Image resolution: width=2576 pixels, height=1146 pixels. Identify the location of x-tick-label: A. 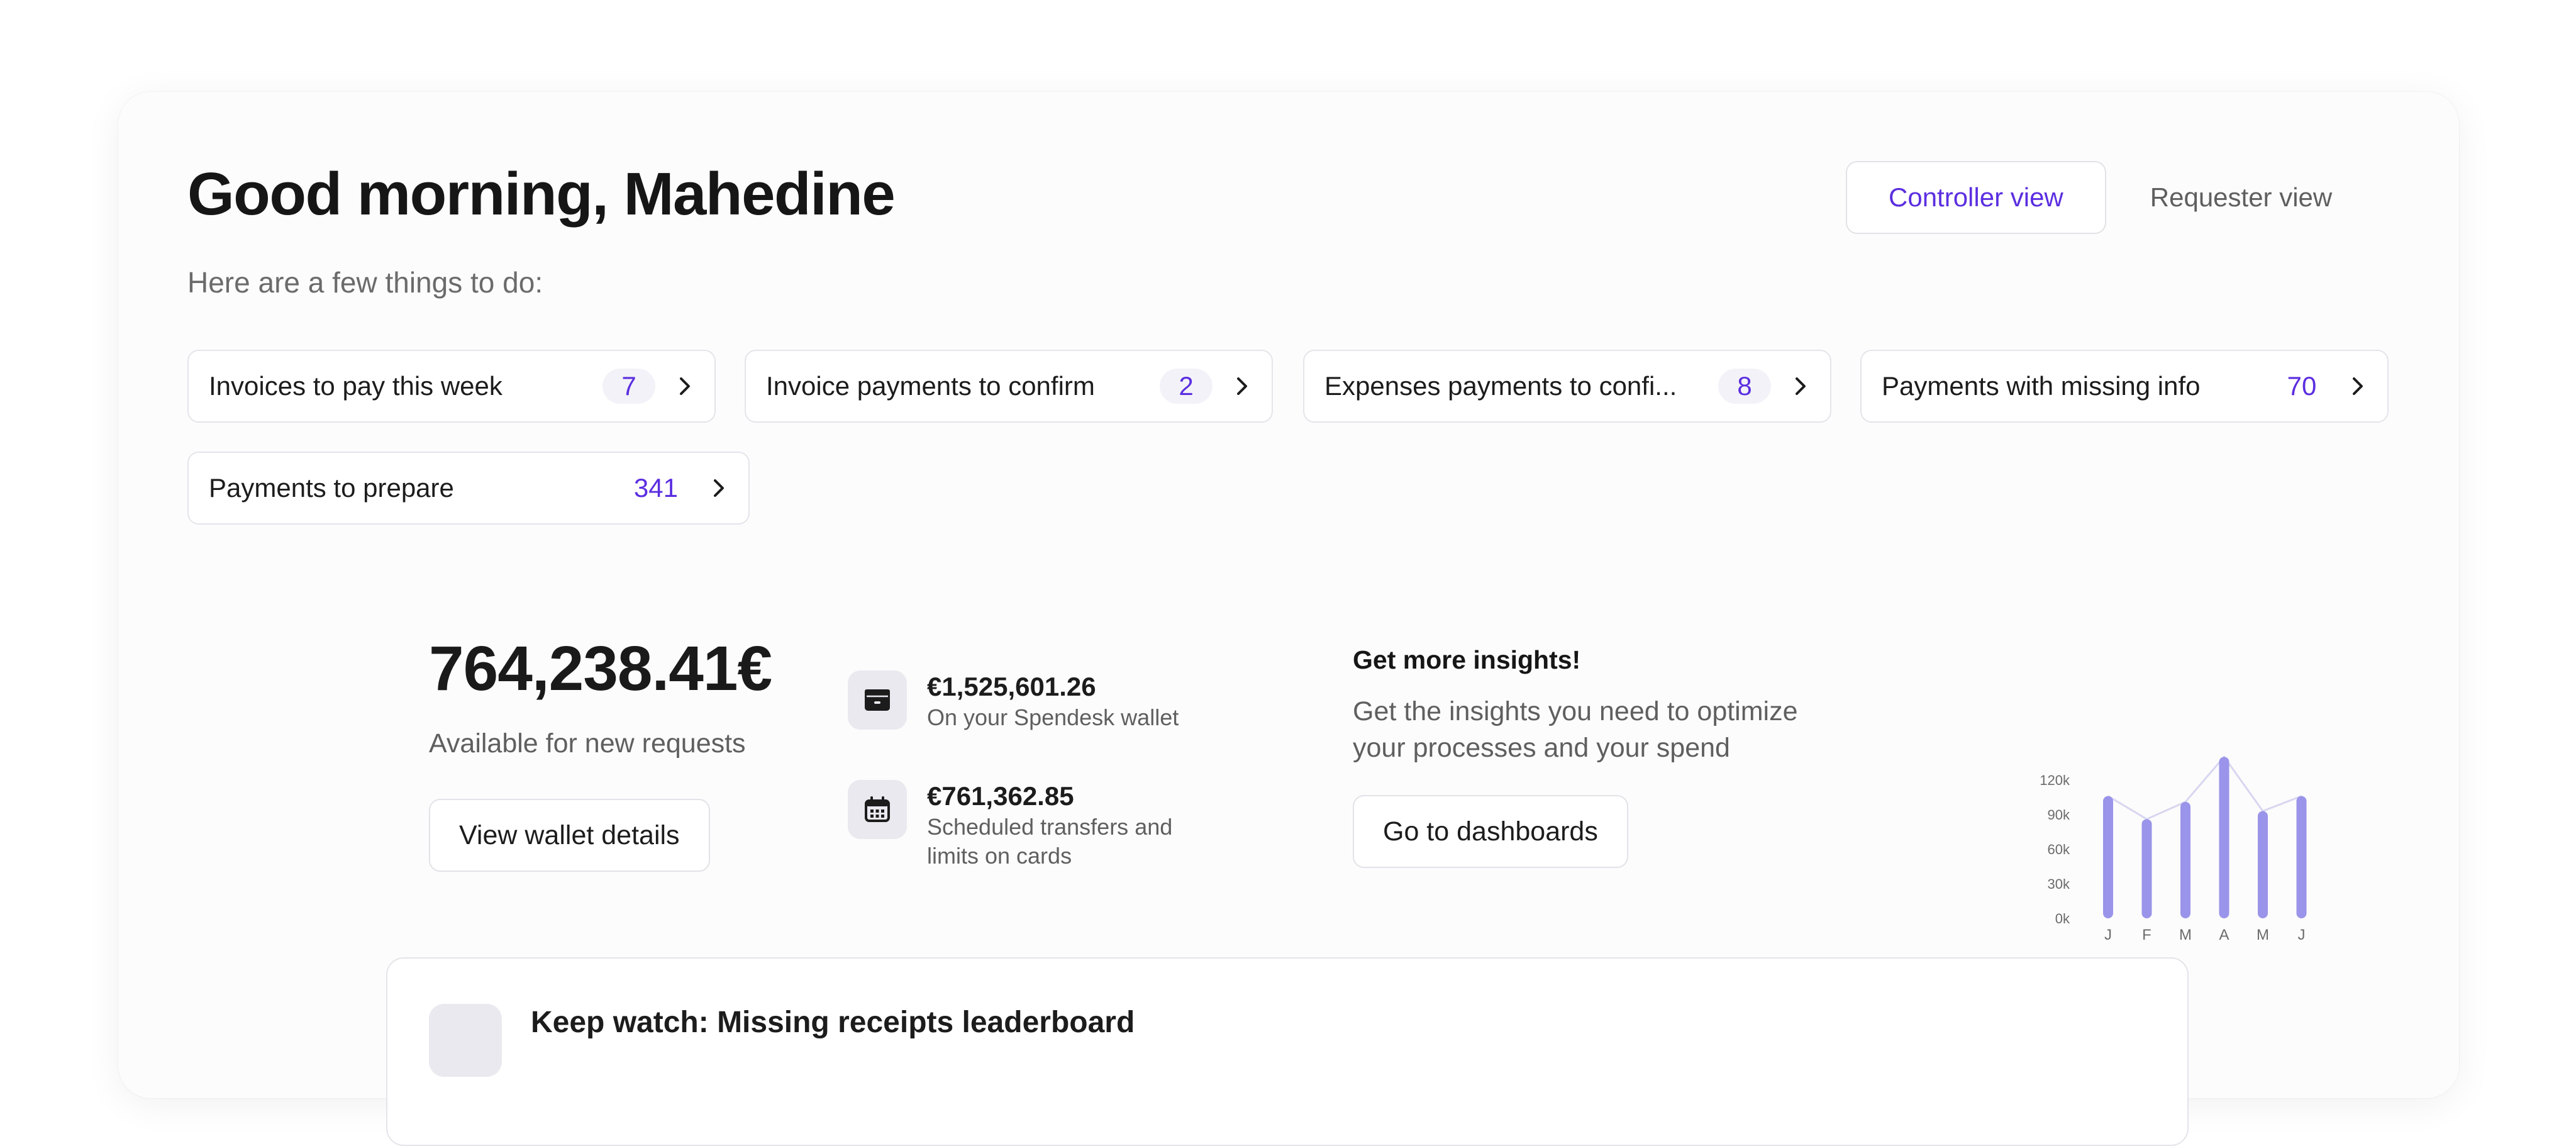
(2224, 934).